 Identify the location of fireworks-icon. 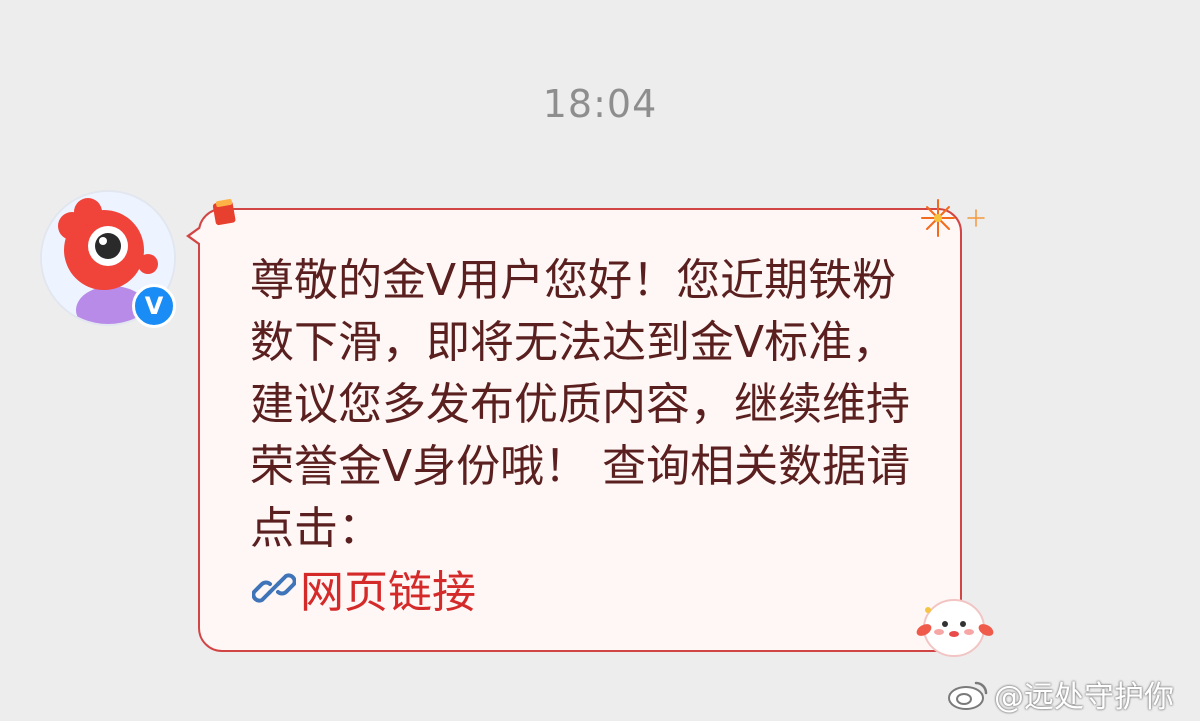
(953, 218).